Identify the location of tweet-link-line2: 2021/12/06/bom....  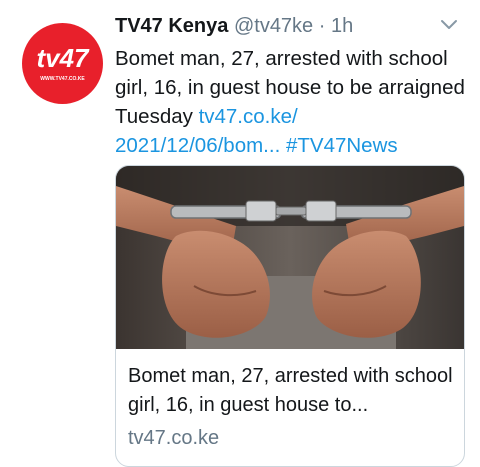
(197, 145).